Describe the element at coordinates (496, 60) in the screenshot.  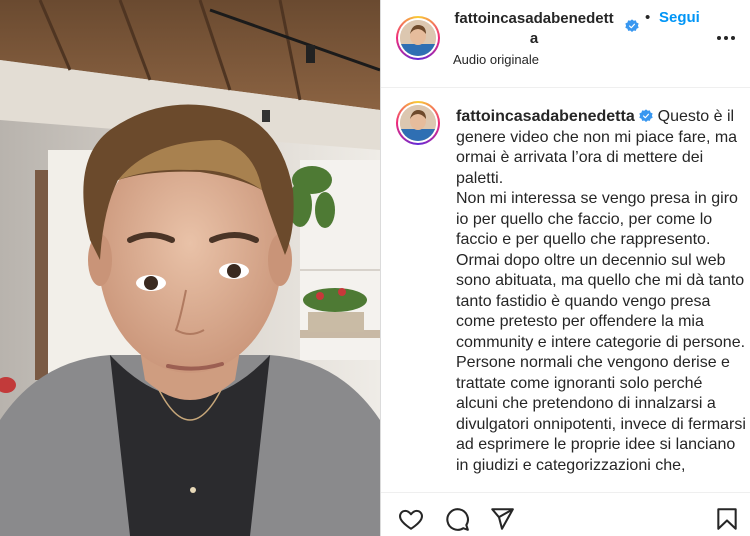
I see `audio-link: Audio originale` at that location.